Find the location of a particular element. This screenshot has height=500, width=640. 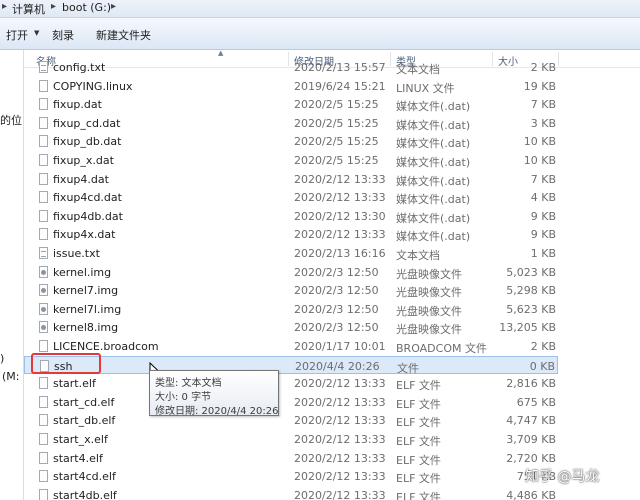

breadcrumb-computer: 计算机 is located at coordinates (28, 9).